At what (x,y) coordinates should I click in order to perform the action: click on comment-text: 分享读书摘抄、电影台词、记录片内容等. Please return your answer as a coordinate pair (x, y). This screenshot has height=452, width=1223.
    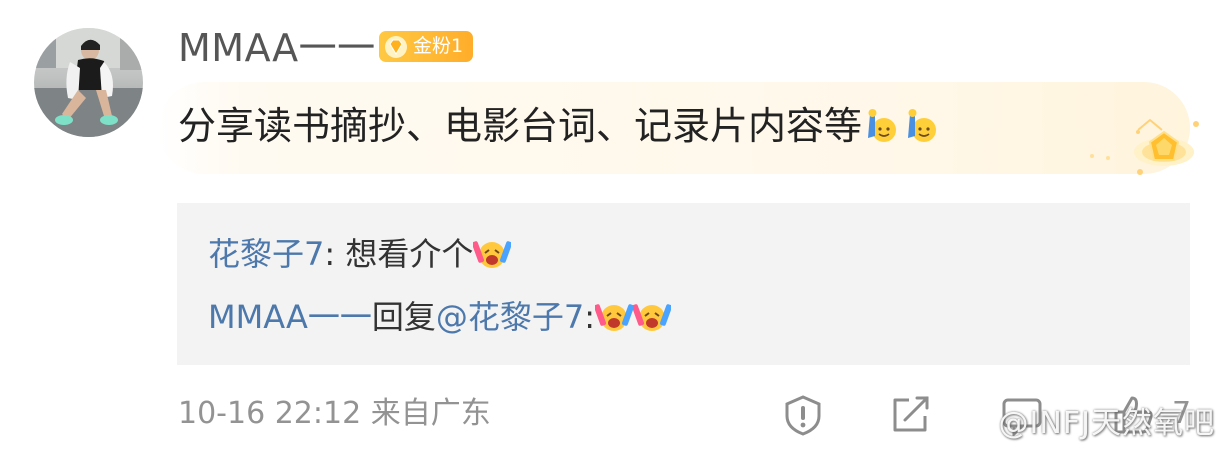
    Looking at the image, I should click on (520, 126).